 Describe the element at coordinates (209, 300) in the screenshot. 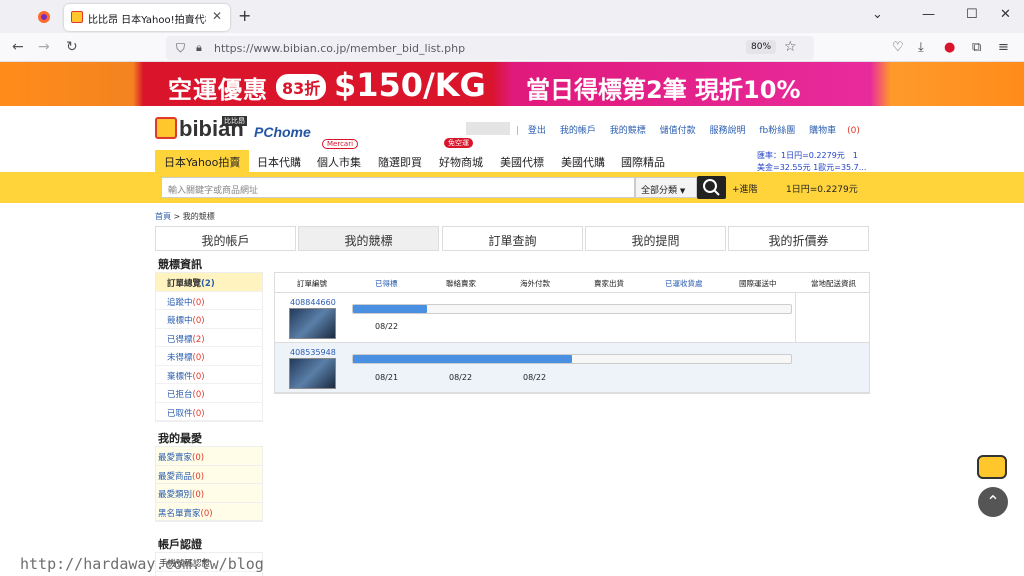

I see `side-tracking: 追蹤中(0)` at that location.